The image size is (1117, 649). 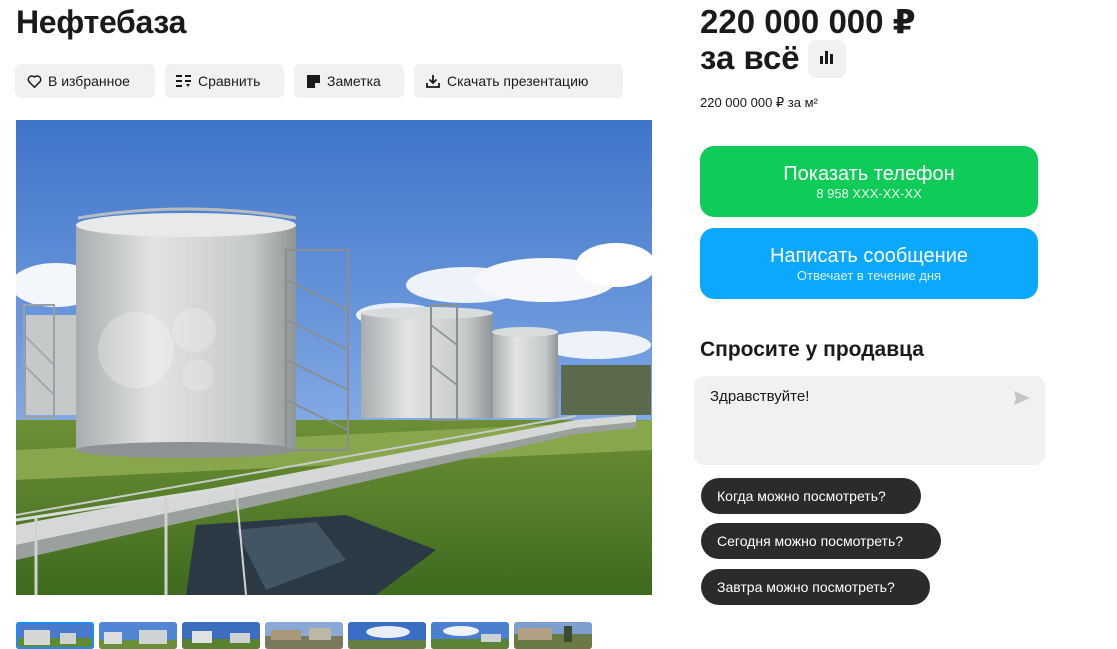 I want to click on send-icon, so click(x=1022, y=400).